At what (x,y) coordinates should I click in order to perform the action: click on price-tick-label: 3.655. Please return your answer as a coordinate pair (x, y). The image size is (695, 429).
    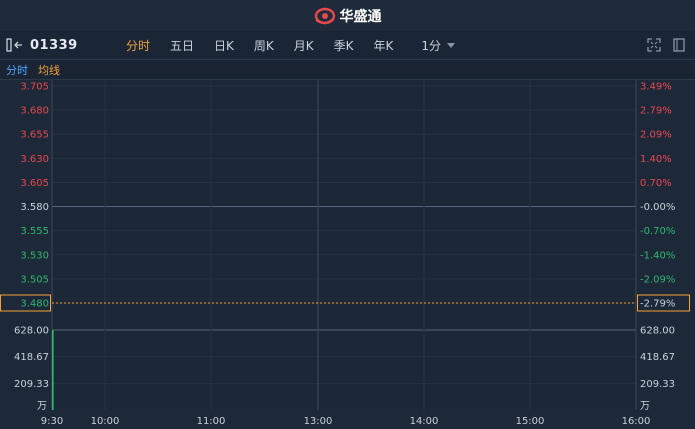
    Looking at the image, I should click on (34, 135).